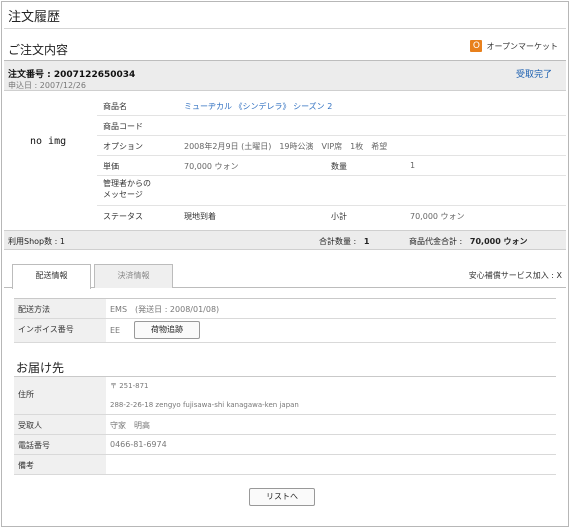 This screenshot has width=570, height=528. Describe the element at coordinates (285, 276) in the screenshot. I see `info-tabs: 配送情報 決済情報 安心補償サービス加入 : X` at that location.